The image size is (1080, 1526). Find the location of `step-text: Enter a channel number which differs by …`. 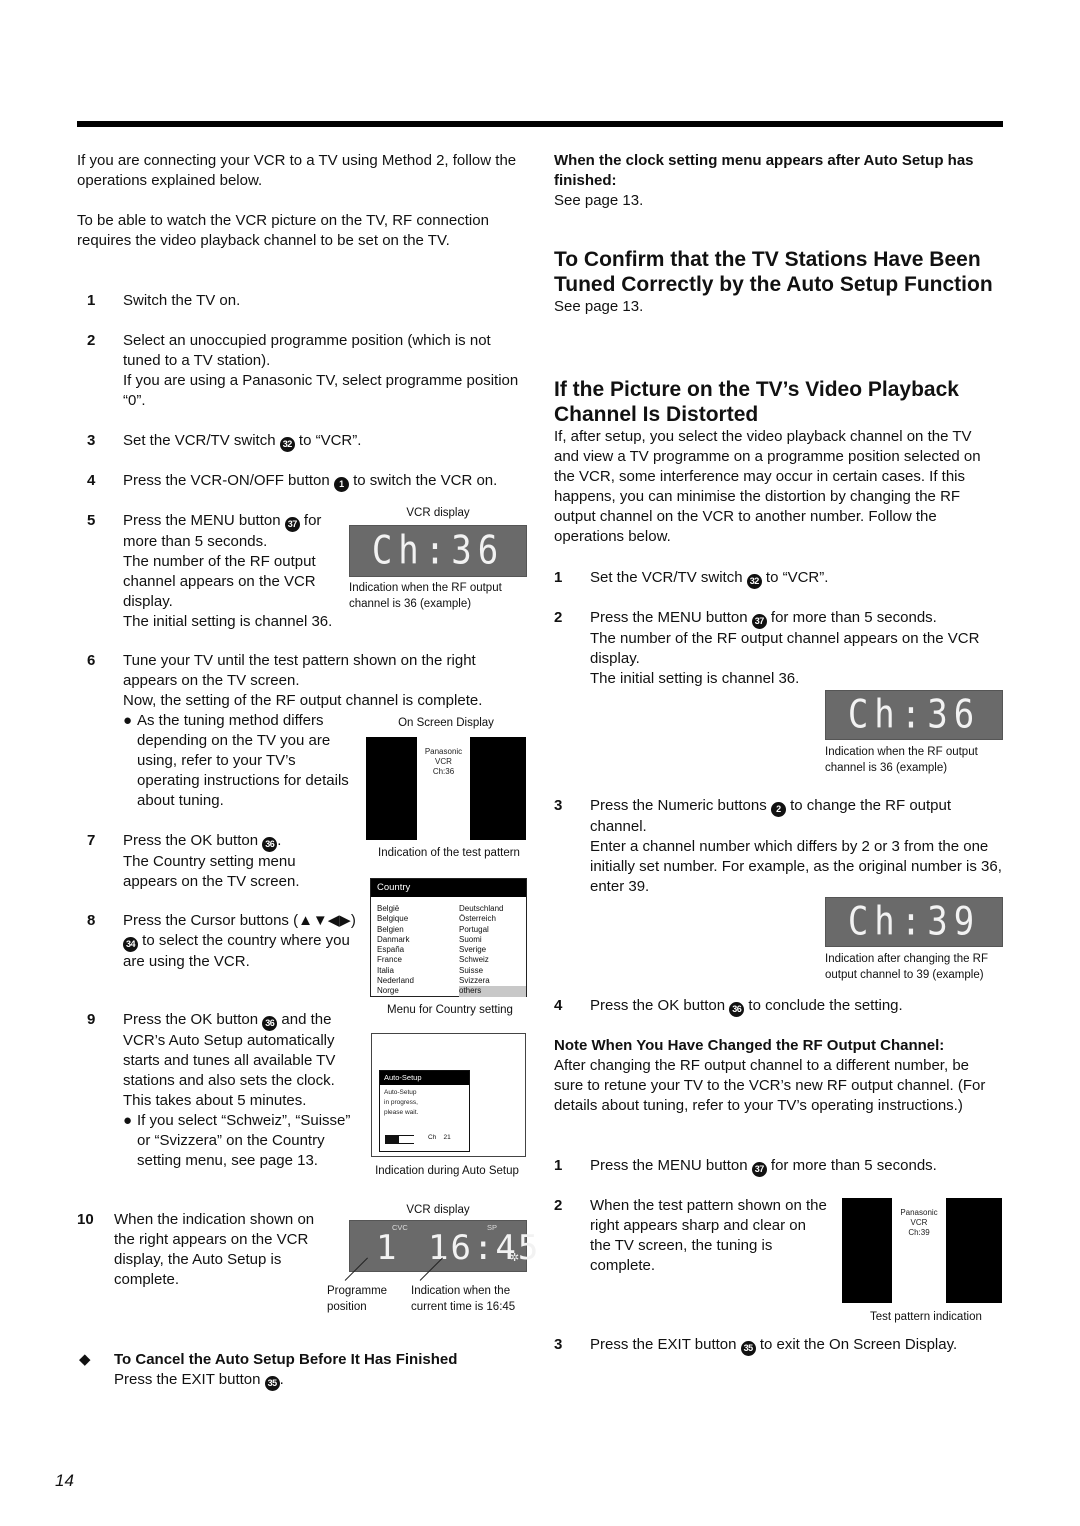

step-text: Enter a channel number which differs by … is located at coordinates (796, 866).